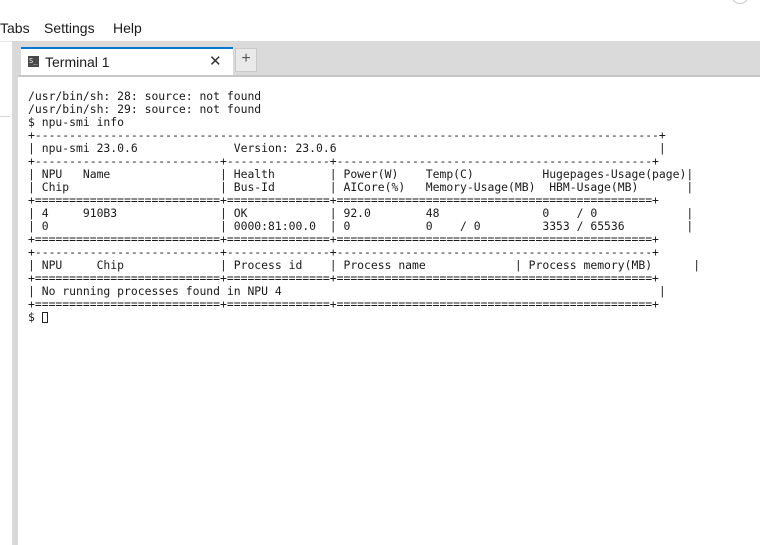  Describe the element at coordinates (215, 61) in the screenshot. I see `close-icon: ✕` at that location.